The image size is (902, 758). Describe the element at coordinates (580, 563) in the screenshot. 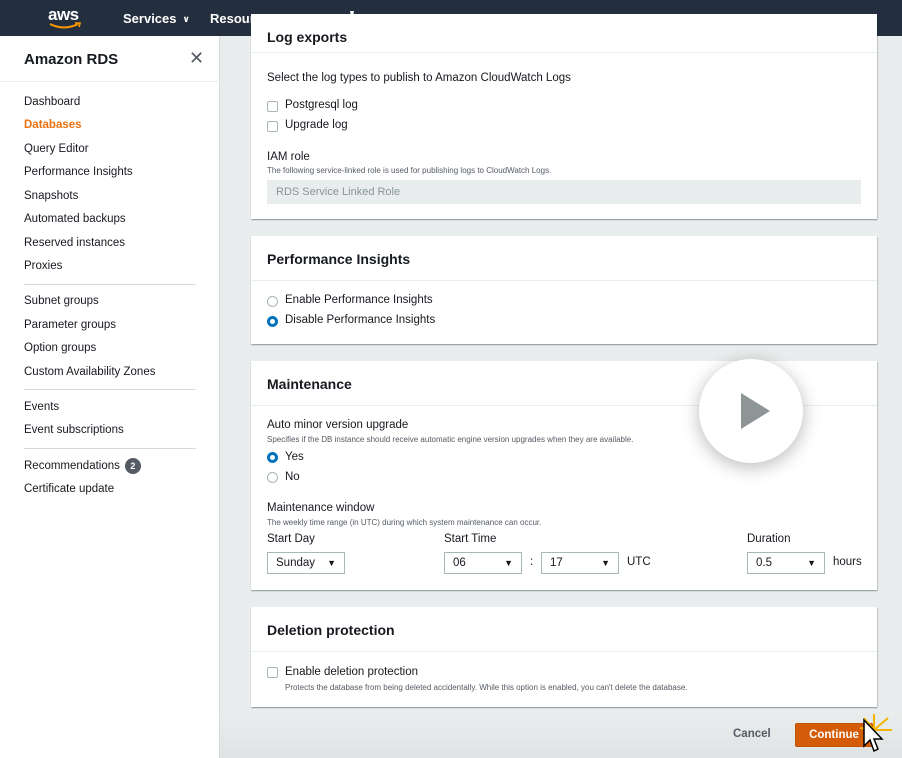

I see `start-minute-select: 17 ▼` at that location.